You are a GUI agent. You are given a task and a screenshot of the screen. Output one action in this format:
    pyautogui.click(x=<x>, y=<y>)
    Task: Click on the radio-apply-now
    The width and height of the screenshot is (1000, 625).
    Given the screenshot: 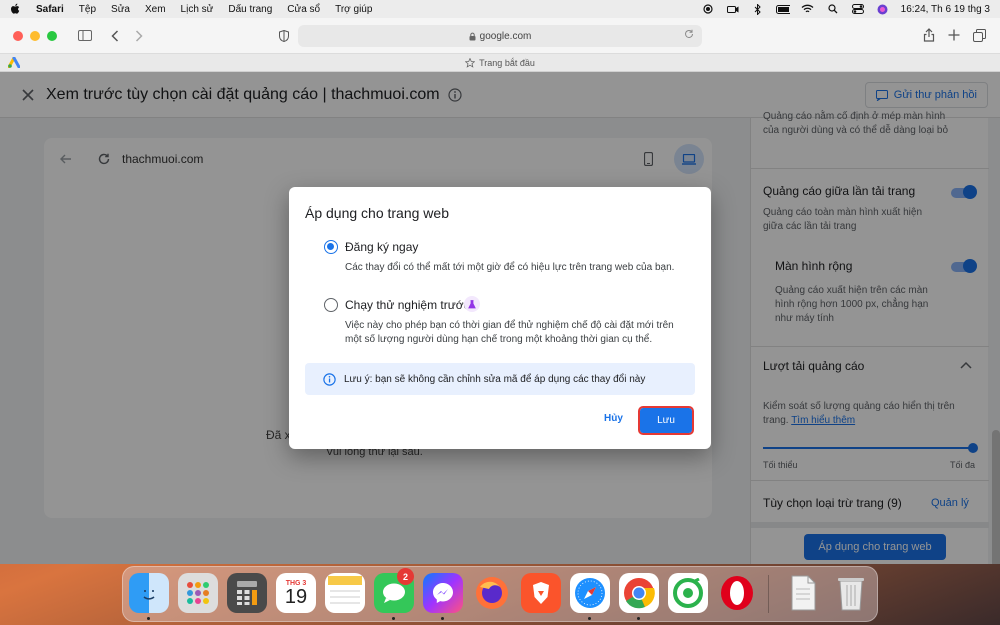 What is the action you would take?
    pyautogui.click(x=331, y=247)
    